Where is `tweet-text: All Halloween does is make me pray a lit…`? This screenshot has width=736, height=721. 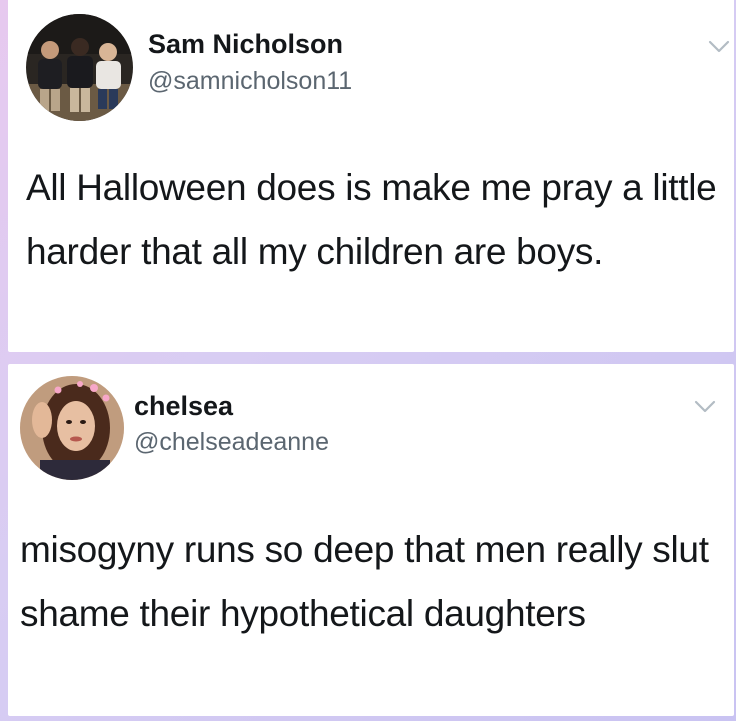 tweet-text: All Halloween does is make me pray a lit… is located at coordinates (371, 219).